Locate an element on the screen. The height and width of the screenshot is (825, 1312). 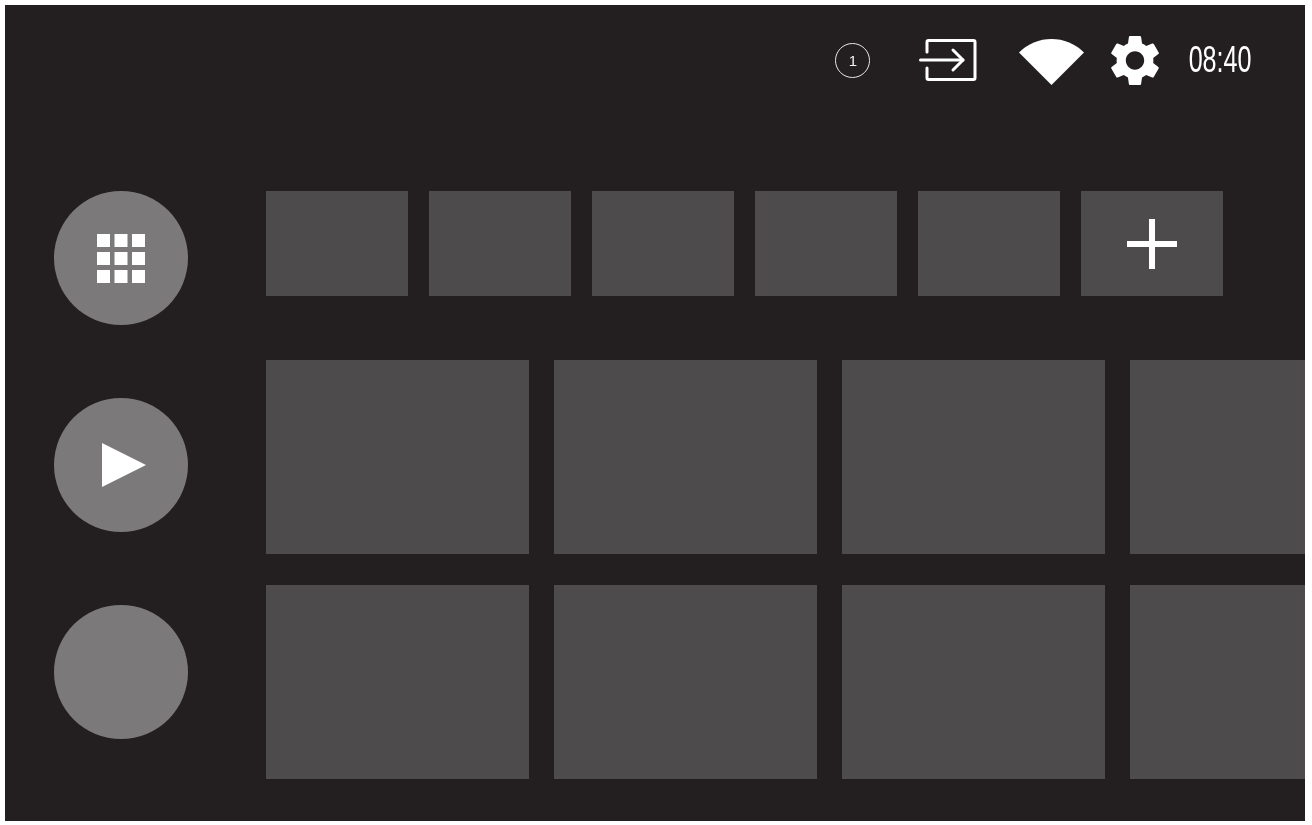
plus-icon is located at coordinates (1152, 243).